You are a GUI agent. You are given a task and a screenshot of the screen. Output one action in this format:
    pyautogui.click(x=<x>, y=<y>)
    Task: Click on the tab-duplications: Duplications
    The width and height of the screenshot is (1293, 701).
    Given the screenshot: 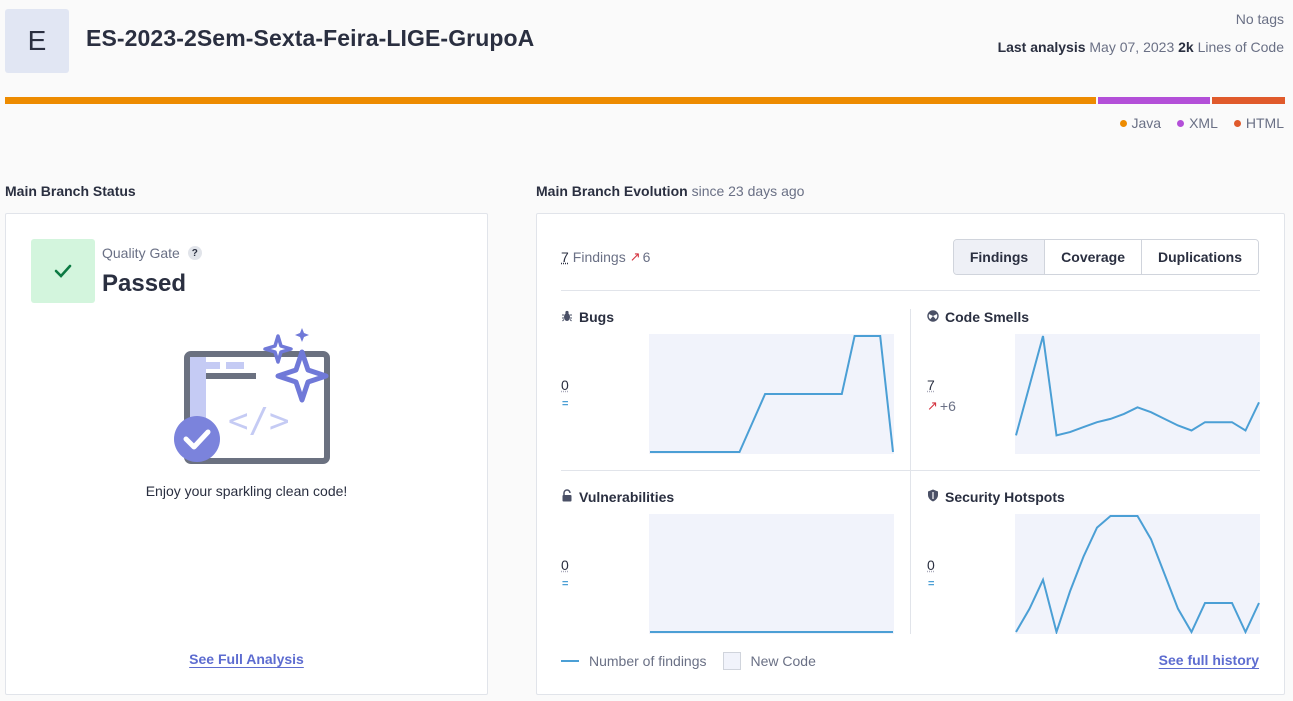 What is the action you would take?
    pyautogui.click(x=1199, y=257)
    